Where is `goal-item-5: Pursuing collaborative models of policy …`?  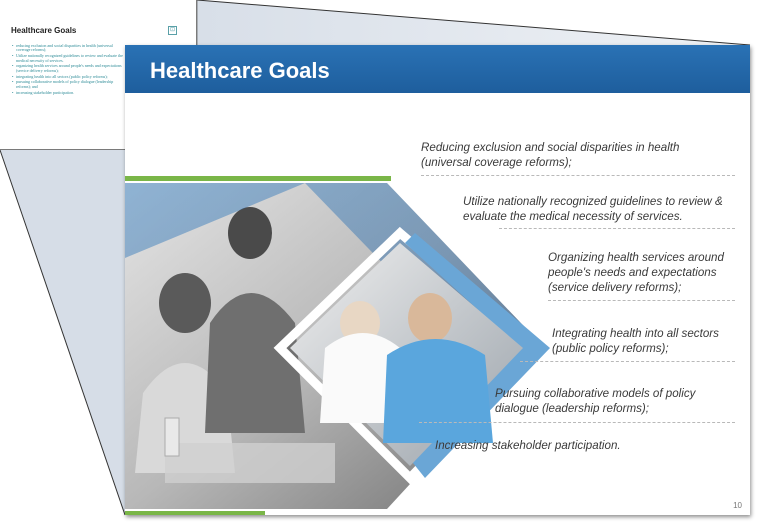 goal-item-5: Pursuing collaborative models of policy … is located at coordinates (595, 401).